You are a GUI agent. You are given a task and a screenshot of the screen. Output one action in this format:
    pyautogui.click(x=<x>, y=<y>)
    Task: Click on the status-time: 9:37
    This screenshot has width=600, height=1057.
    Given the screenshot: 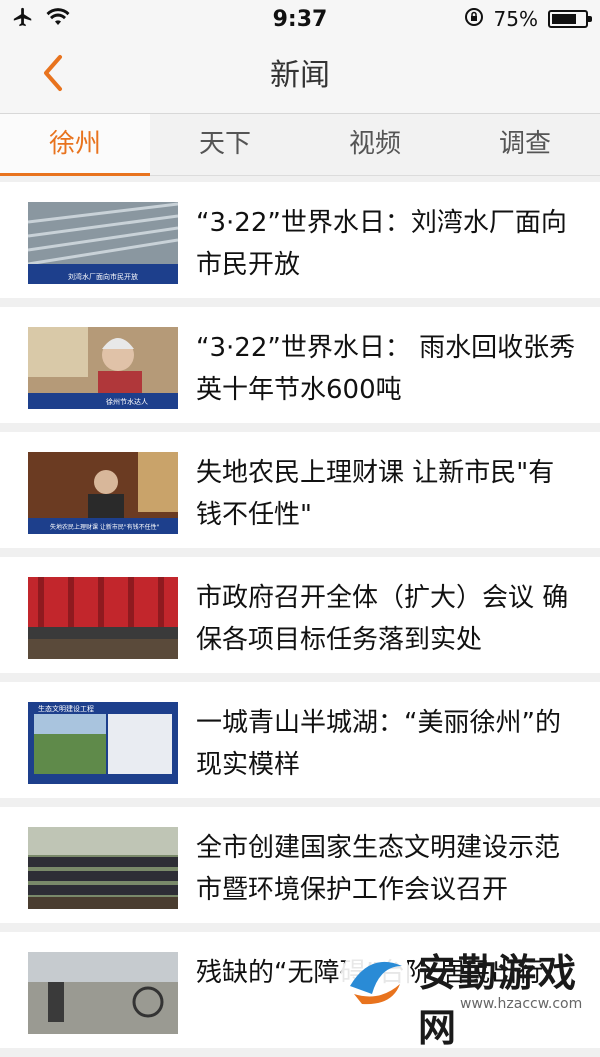 What is the action you would take?
    pyautogui.click(x=300, y=19)
    